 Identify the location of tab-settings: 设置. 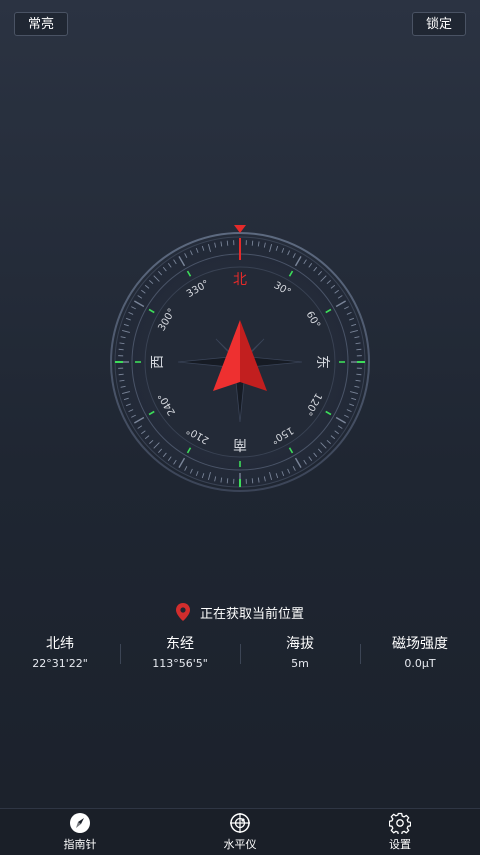
(400, 832).